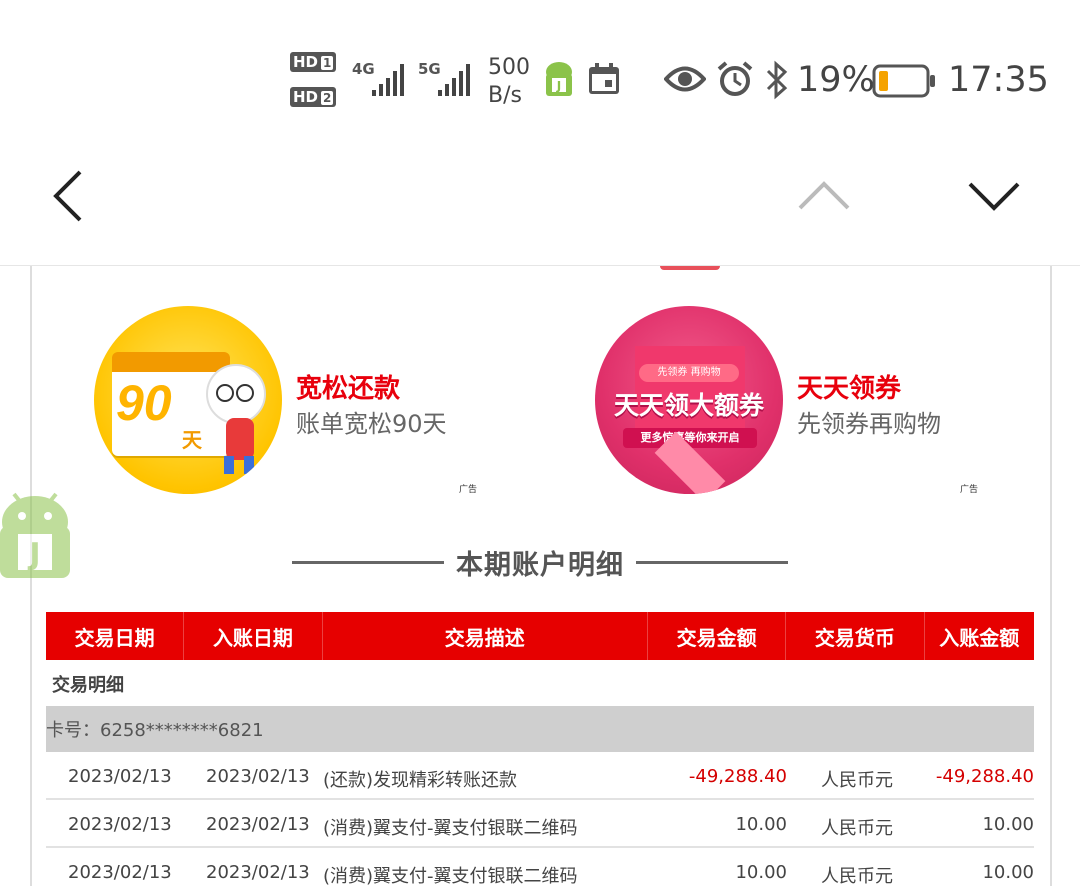 Image resolution: width=1080 pixels, height=896 pixels. Describe the element at coordinates (717, 636) in the screenshot. I see `column-header-trans-amount: 交易金额` at that location.